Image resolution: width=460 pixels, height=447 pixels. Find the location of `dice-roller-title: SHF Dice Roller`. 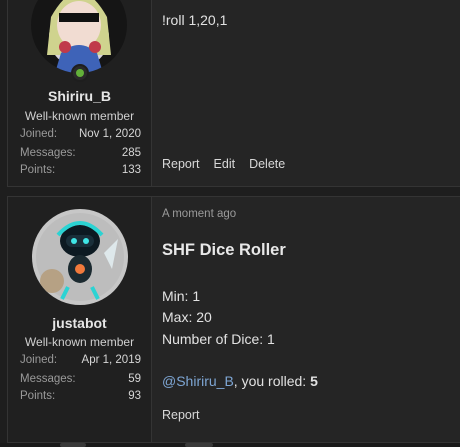

dice-roller-title: SHF Dice Roller is located at coordinates (224, 250).